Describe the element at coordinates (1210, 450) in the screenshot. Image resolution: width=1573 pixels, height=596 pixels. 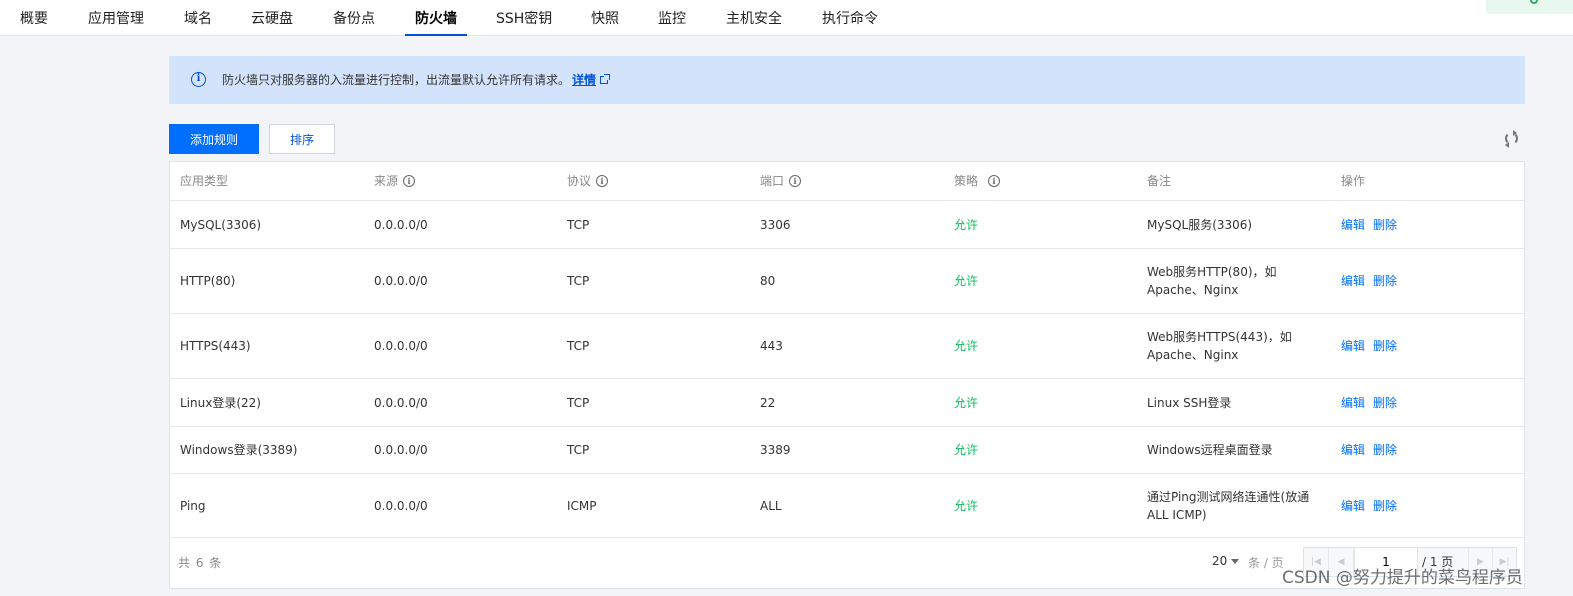
I see `cell-remark: Windows远程桌面登录` at that location.